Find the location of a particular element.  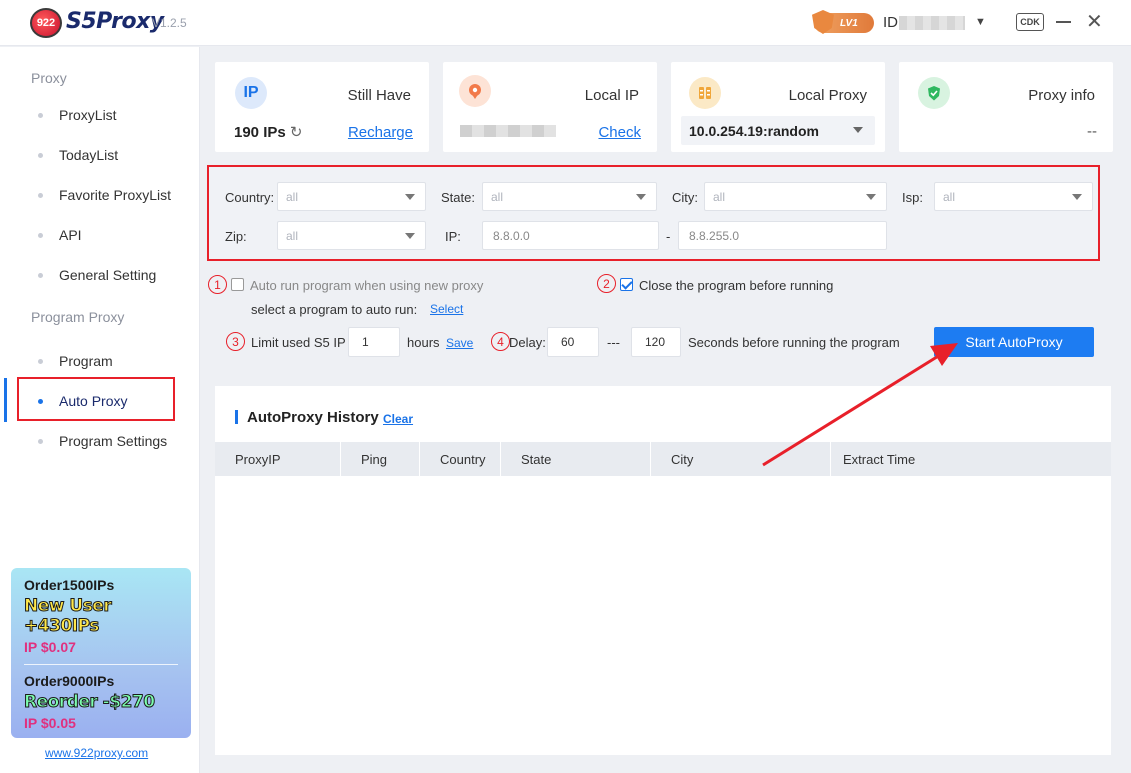

cdk-button: CDK is located at coordinates (1030, 22).